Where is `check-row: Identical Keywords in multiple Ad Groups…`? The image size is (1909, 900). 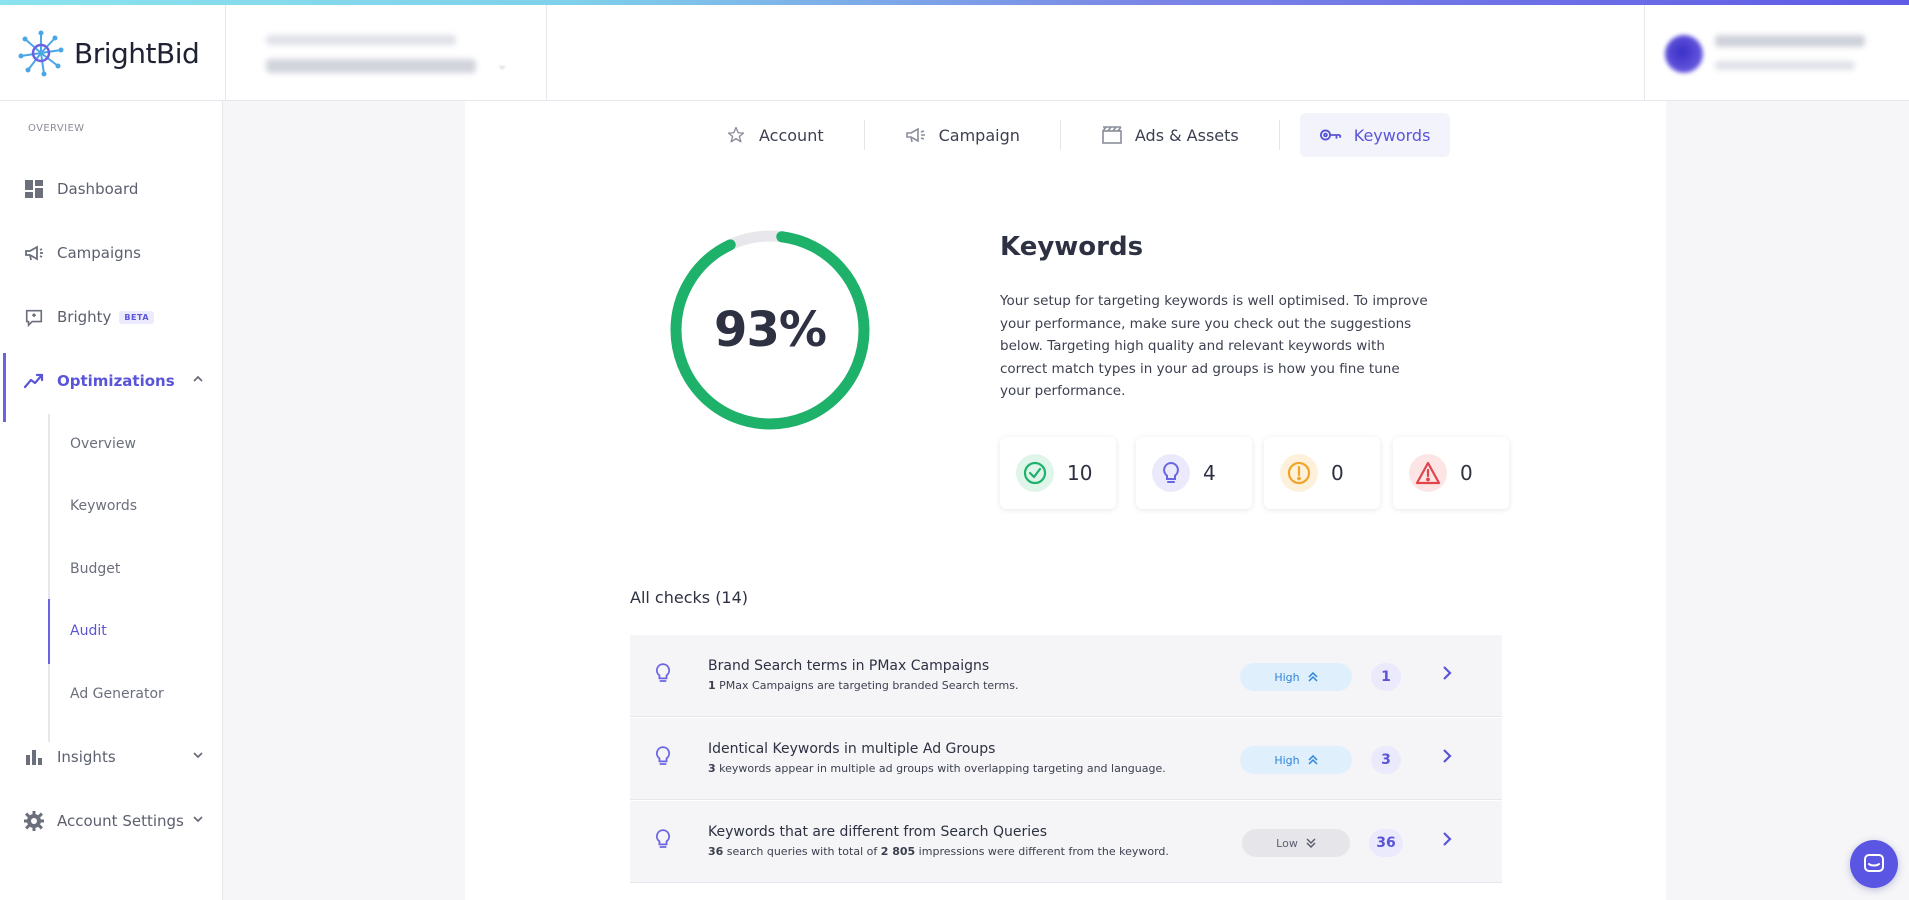
check-row: Identical Keywords in multiple Ad Groups… is located at coordinates (1066, 759).